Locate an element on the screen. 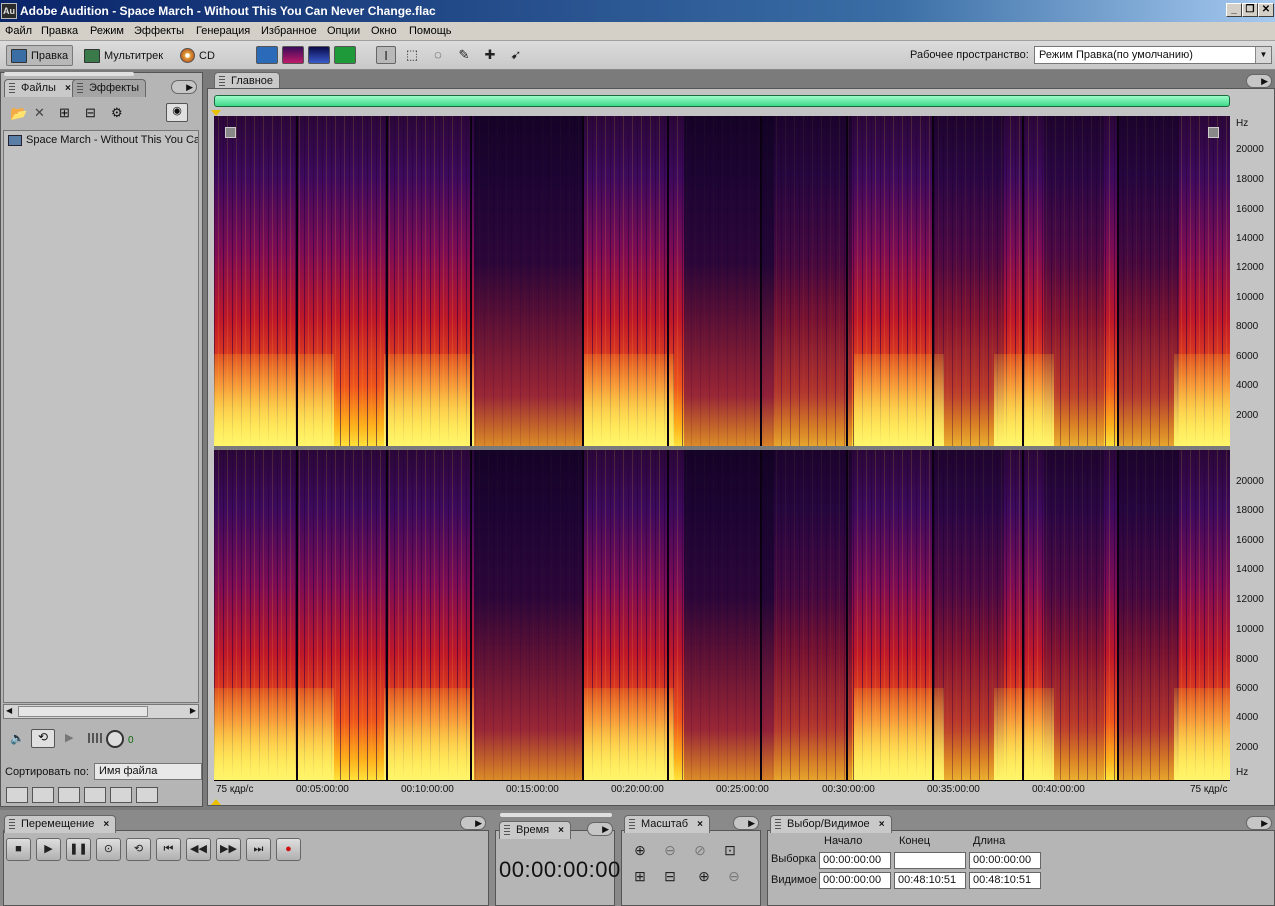  edit-file-icon: ⚙ is located at coordinates (120, 113).